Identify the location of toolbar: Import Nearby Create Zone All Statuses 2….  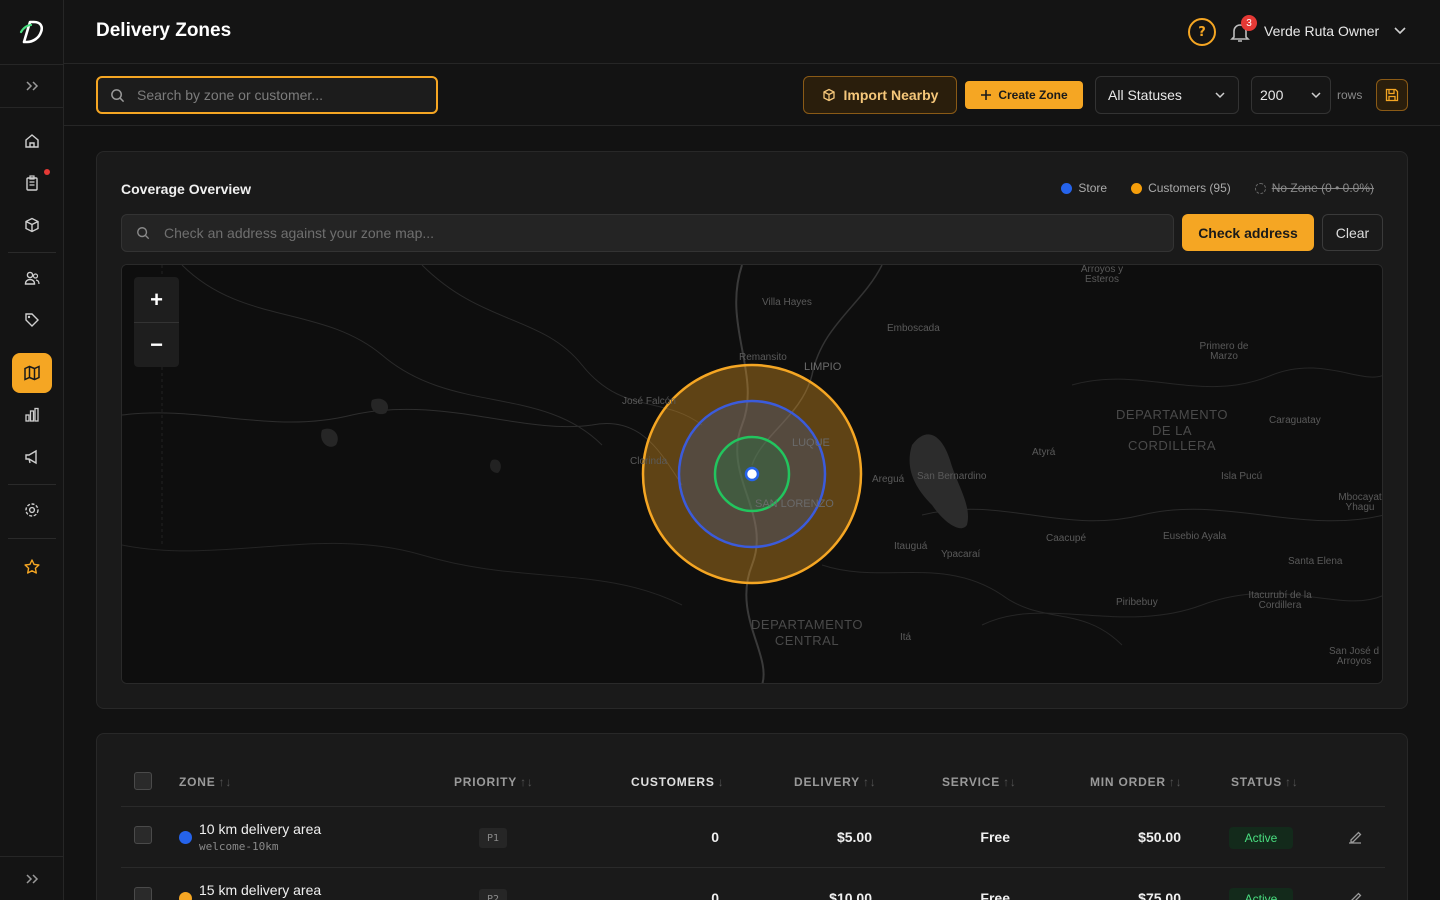
(752, 95).